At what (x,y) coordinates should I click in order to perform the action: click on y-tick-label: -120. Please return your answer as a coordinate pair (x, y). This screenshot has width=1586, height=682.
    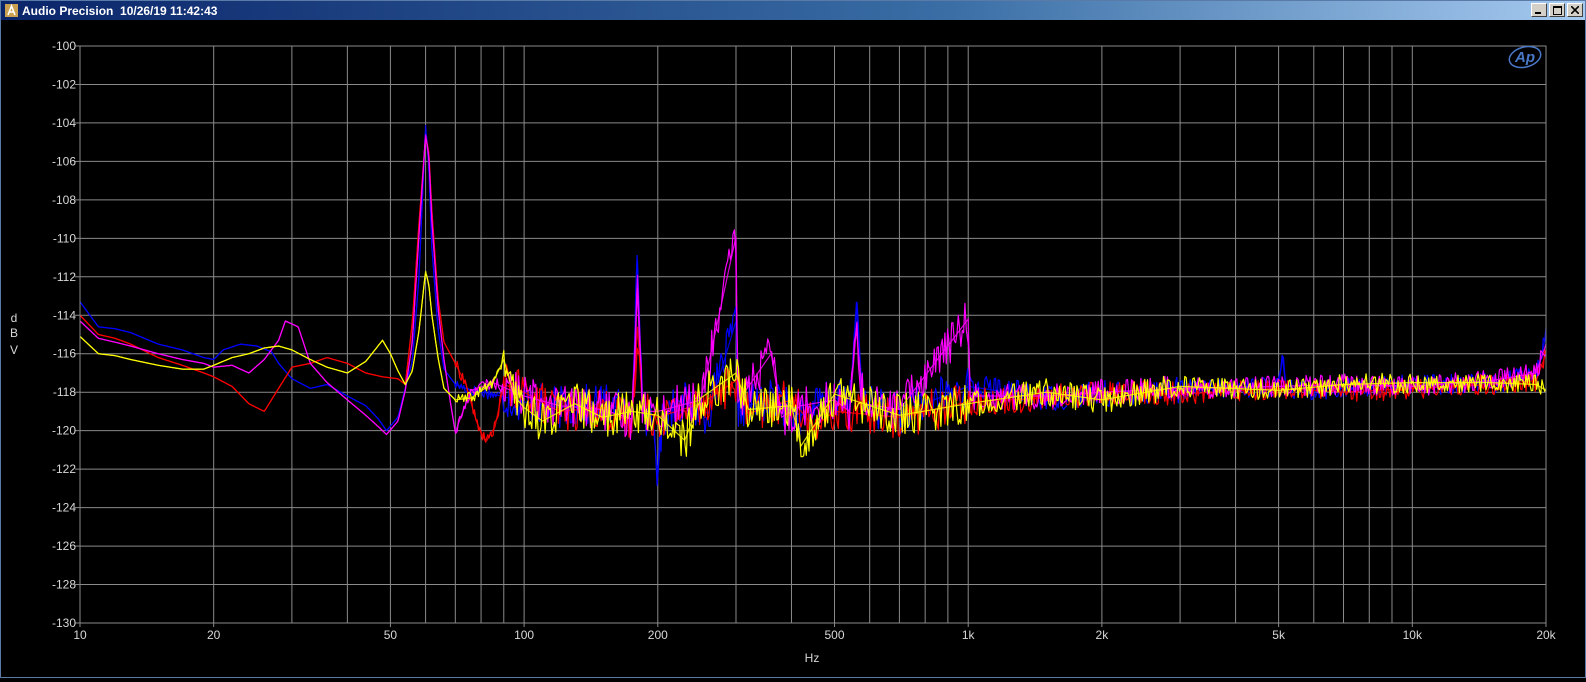
    Looking at the image, I should click on (64, 431).